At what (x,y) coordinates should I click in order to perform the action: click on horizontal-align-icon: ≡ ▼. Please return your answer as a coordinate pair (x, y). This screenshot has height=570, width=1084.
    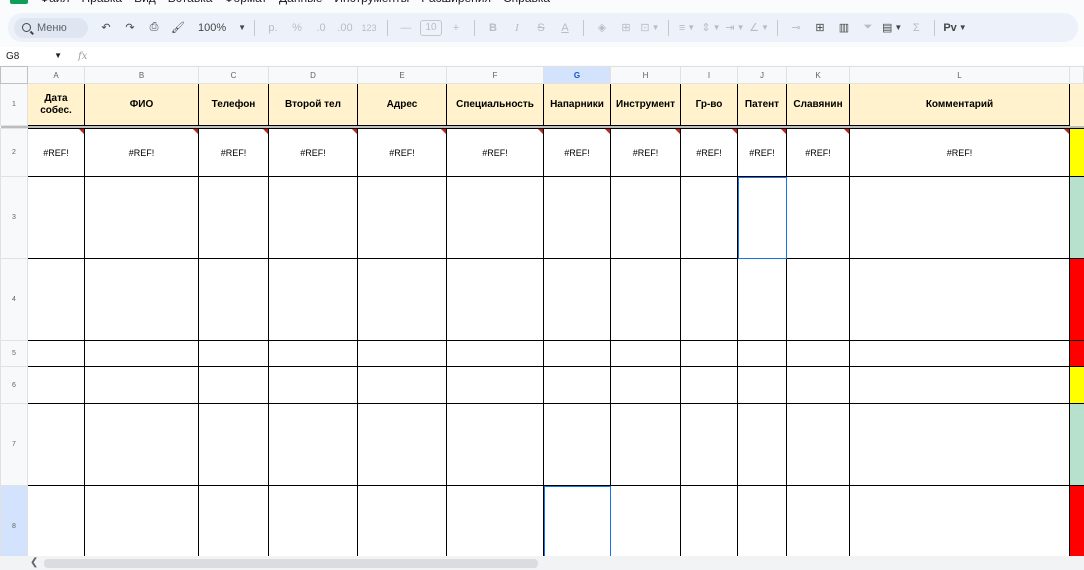
    Looking at the image, I should click on (687, 28).